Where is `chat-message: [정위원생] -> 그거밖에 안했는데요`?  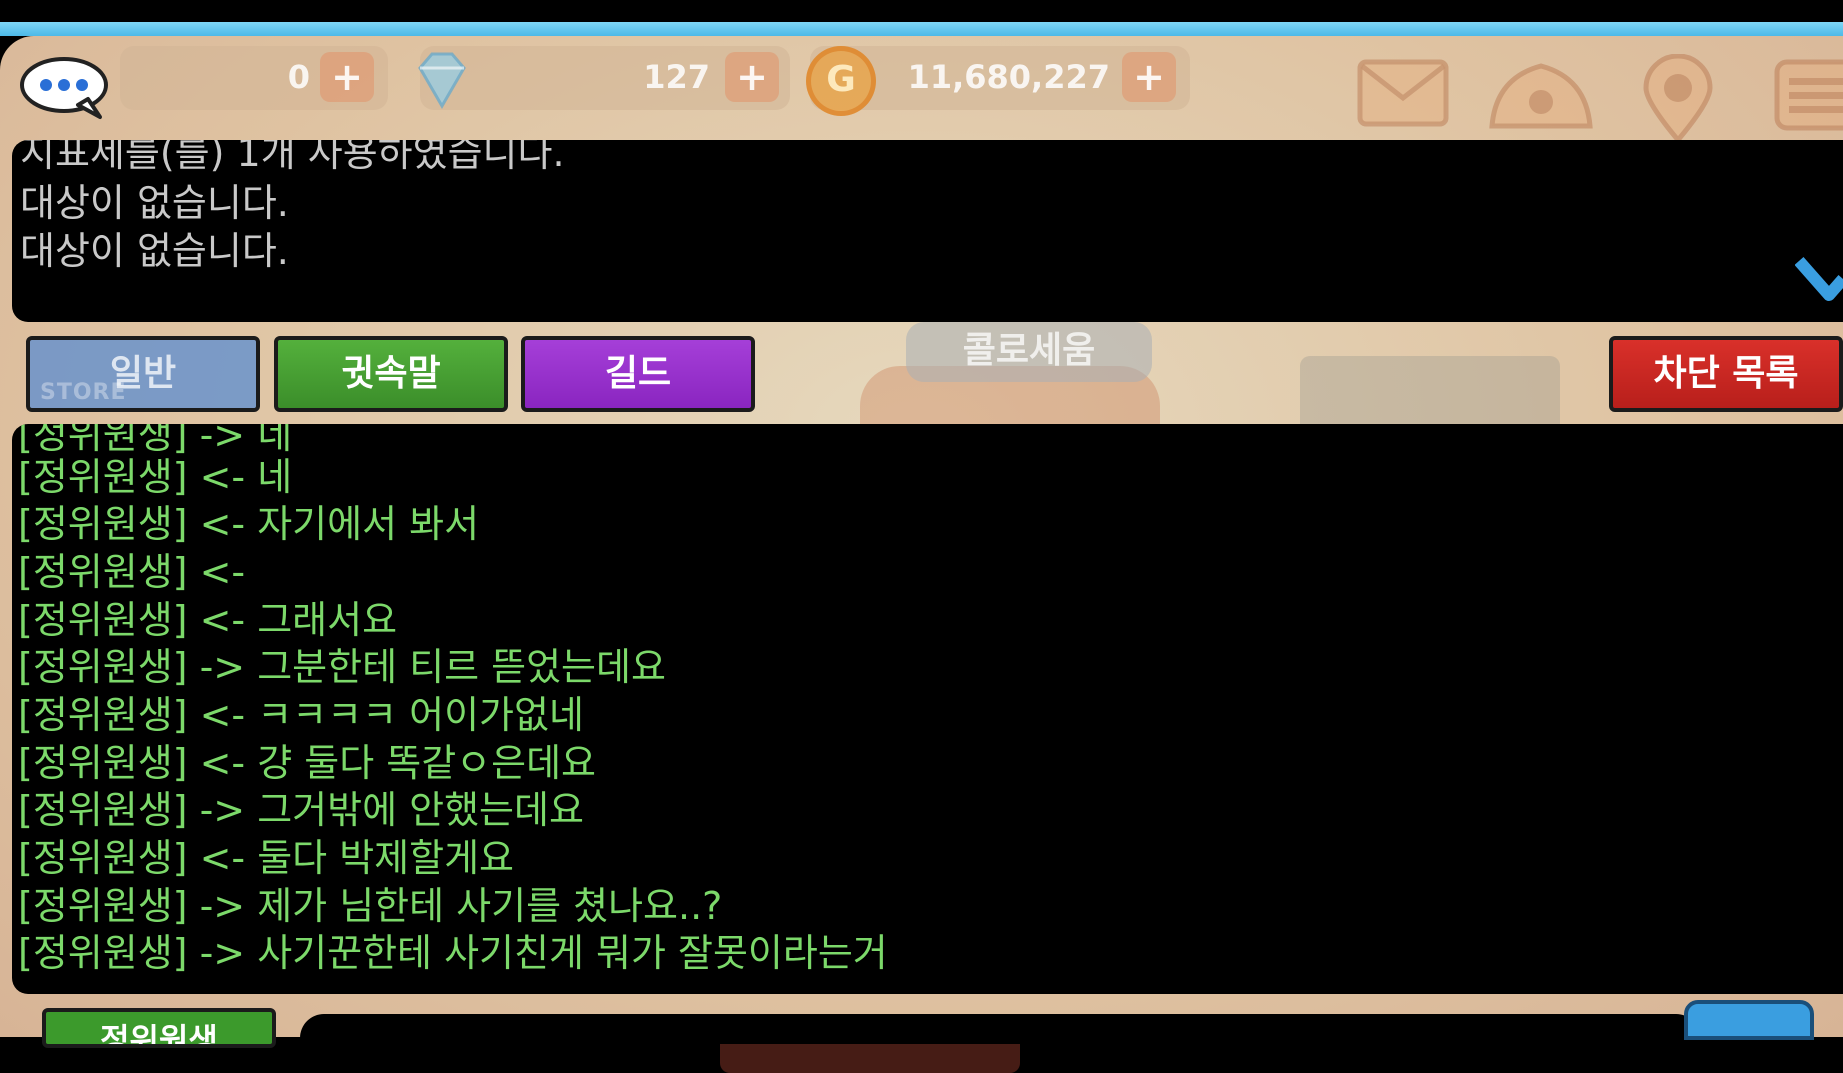 chat-message: [정위원생] -> 그거밖에 안했는데요 is located at coordinates (301, 810).